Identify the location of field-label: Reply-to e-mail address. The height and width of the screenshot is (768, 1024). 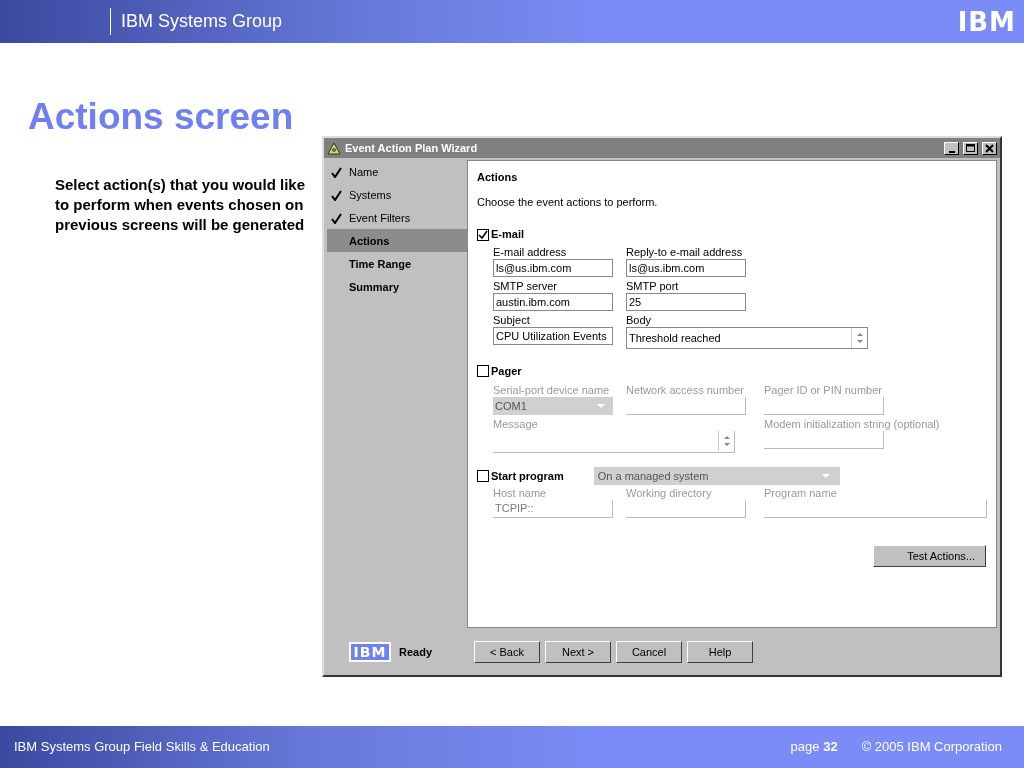
(685, 253).